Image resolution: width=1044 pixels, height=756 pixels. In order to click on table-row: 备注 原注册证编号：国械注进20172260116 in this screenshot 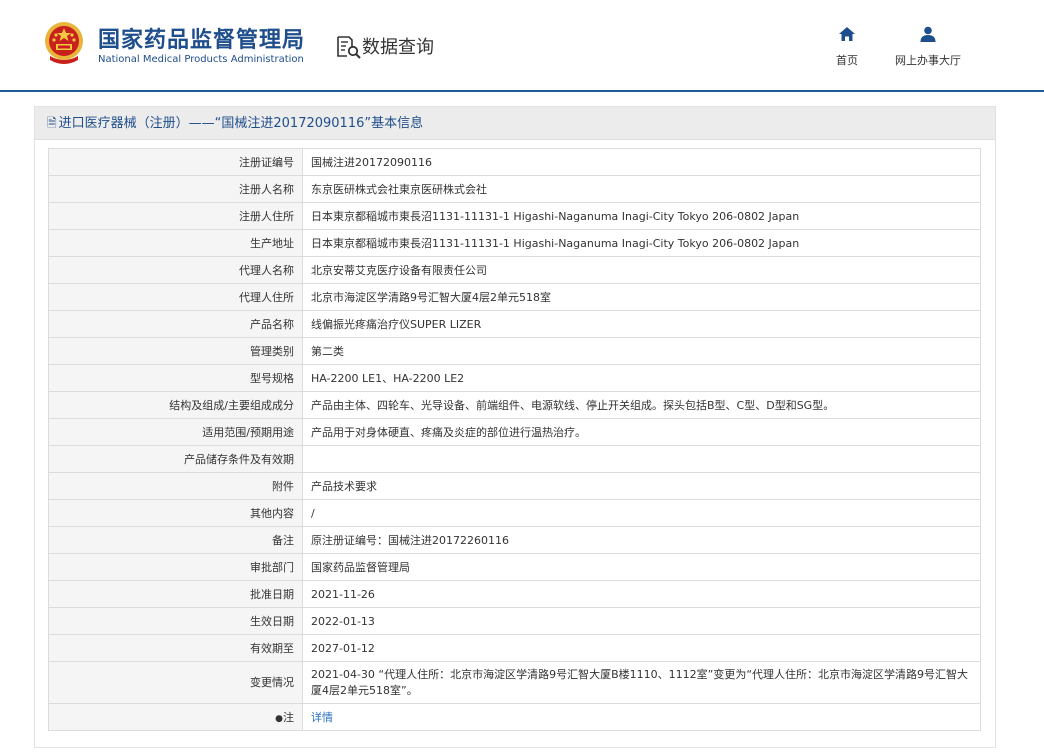, I will do `click(514, 540)`.